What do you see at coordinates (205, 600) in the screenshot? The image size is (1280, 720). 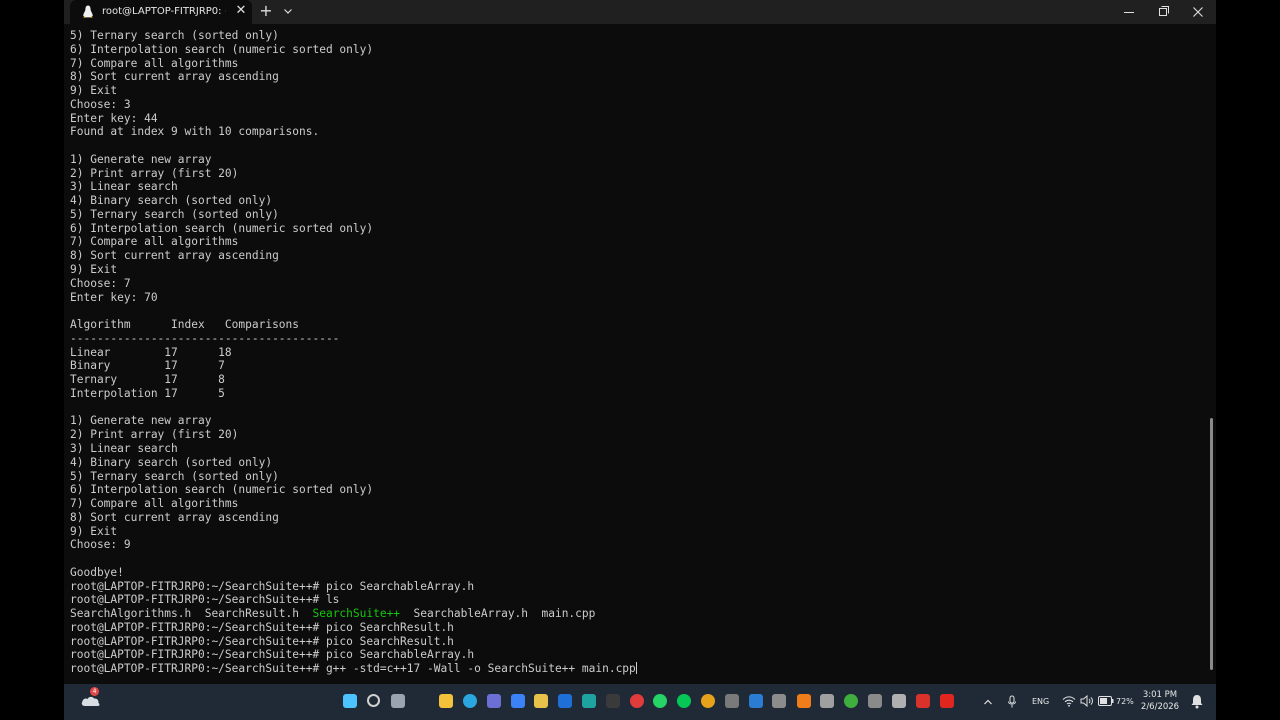 I see `terminal-line: root@LAPTOP-FITRJRP0:~/SearchSuite++# ls` at bounding box center [205, 600].